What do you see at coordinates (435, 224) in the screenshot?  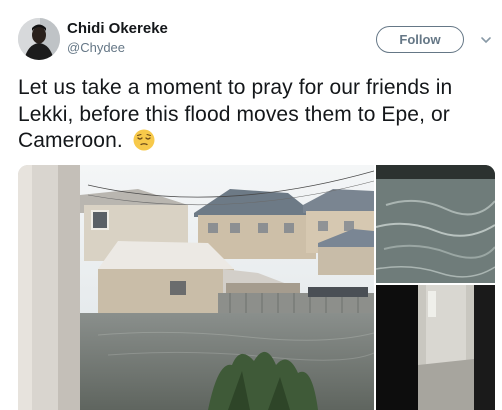 I see `media-photo-top-right` at bounding box center [435, 224].